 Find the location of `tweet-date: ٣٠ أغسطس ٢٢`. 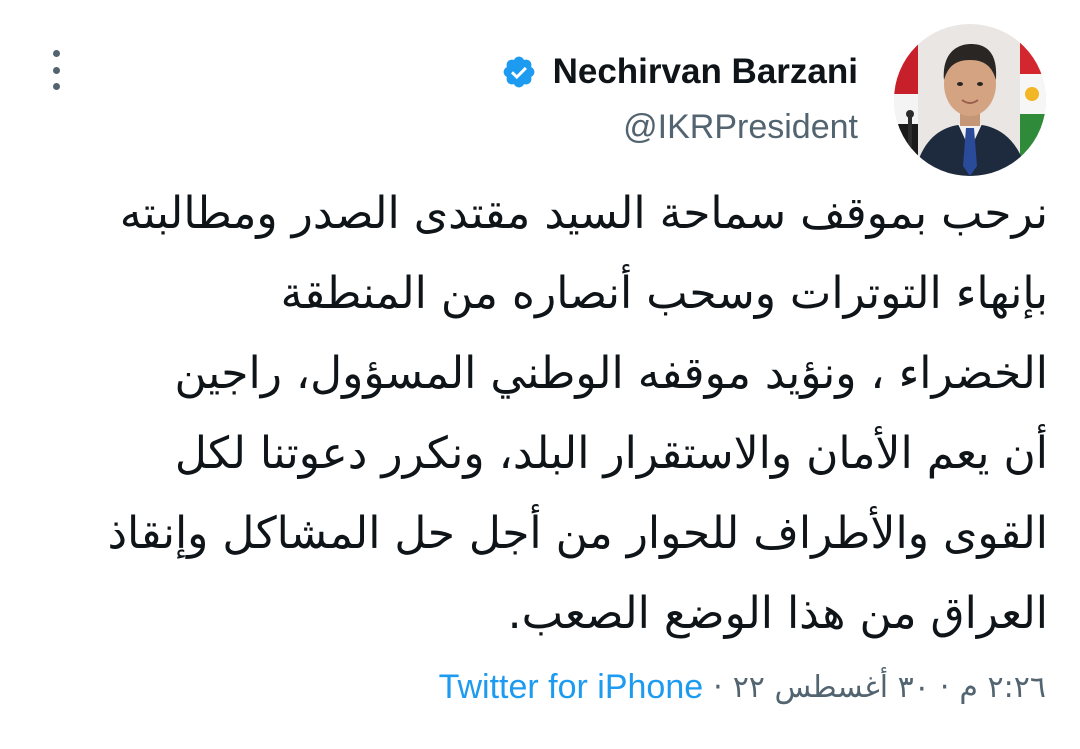

tweet-date: ٣٠ أغسطس ٢٢ is located at coordinates (831, 687).